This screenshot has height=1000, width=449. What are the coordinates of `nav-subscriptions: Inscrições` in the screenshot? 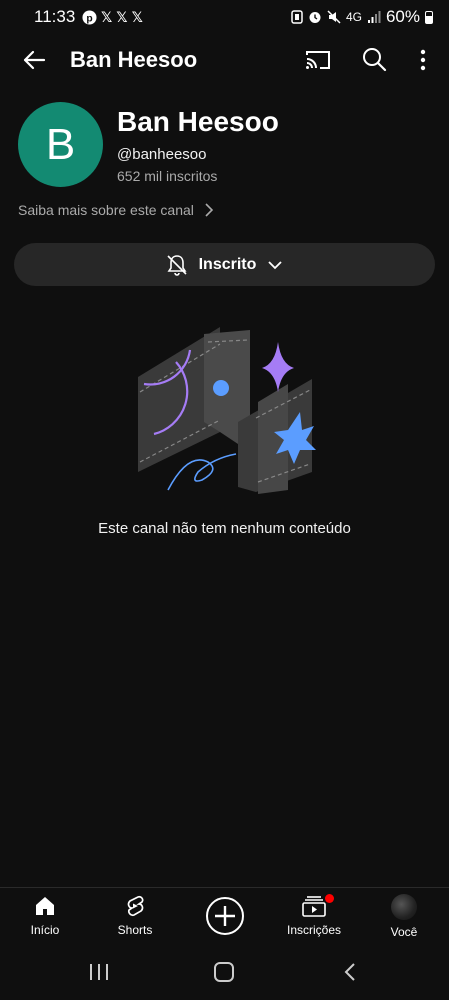 It's located at (314, 915).